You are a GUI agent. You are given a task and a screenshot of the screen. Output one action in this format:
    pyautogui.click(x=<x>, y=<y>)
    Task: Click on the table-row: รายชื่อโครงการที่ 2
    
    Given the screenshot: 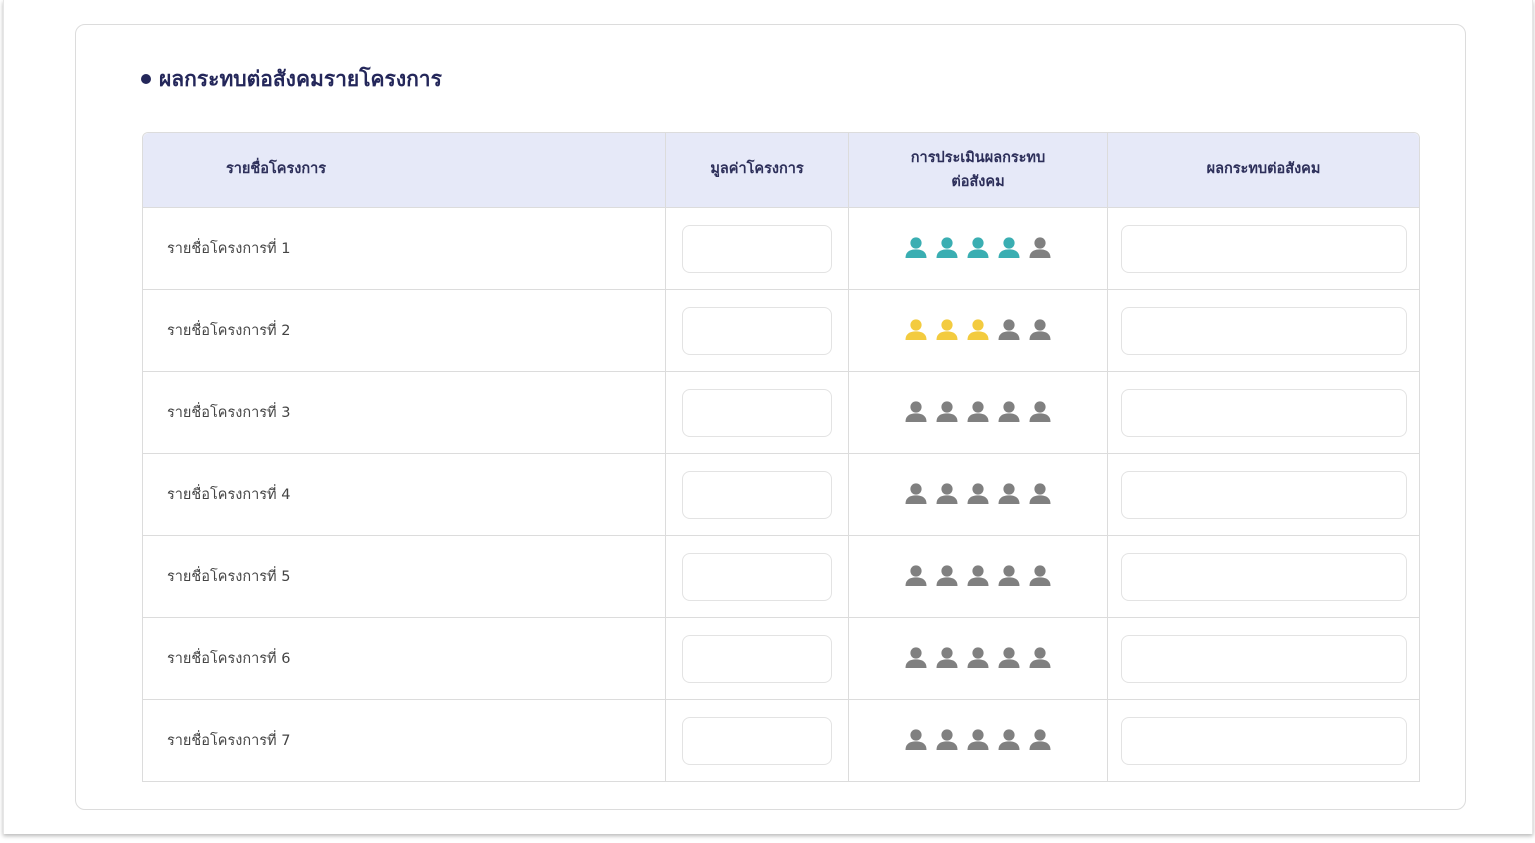 What is the action you would take?
    pyautogui.click(x=781, y=330)
    